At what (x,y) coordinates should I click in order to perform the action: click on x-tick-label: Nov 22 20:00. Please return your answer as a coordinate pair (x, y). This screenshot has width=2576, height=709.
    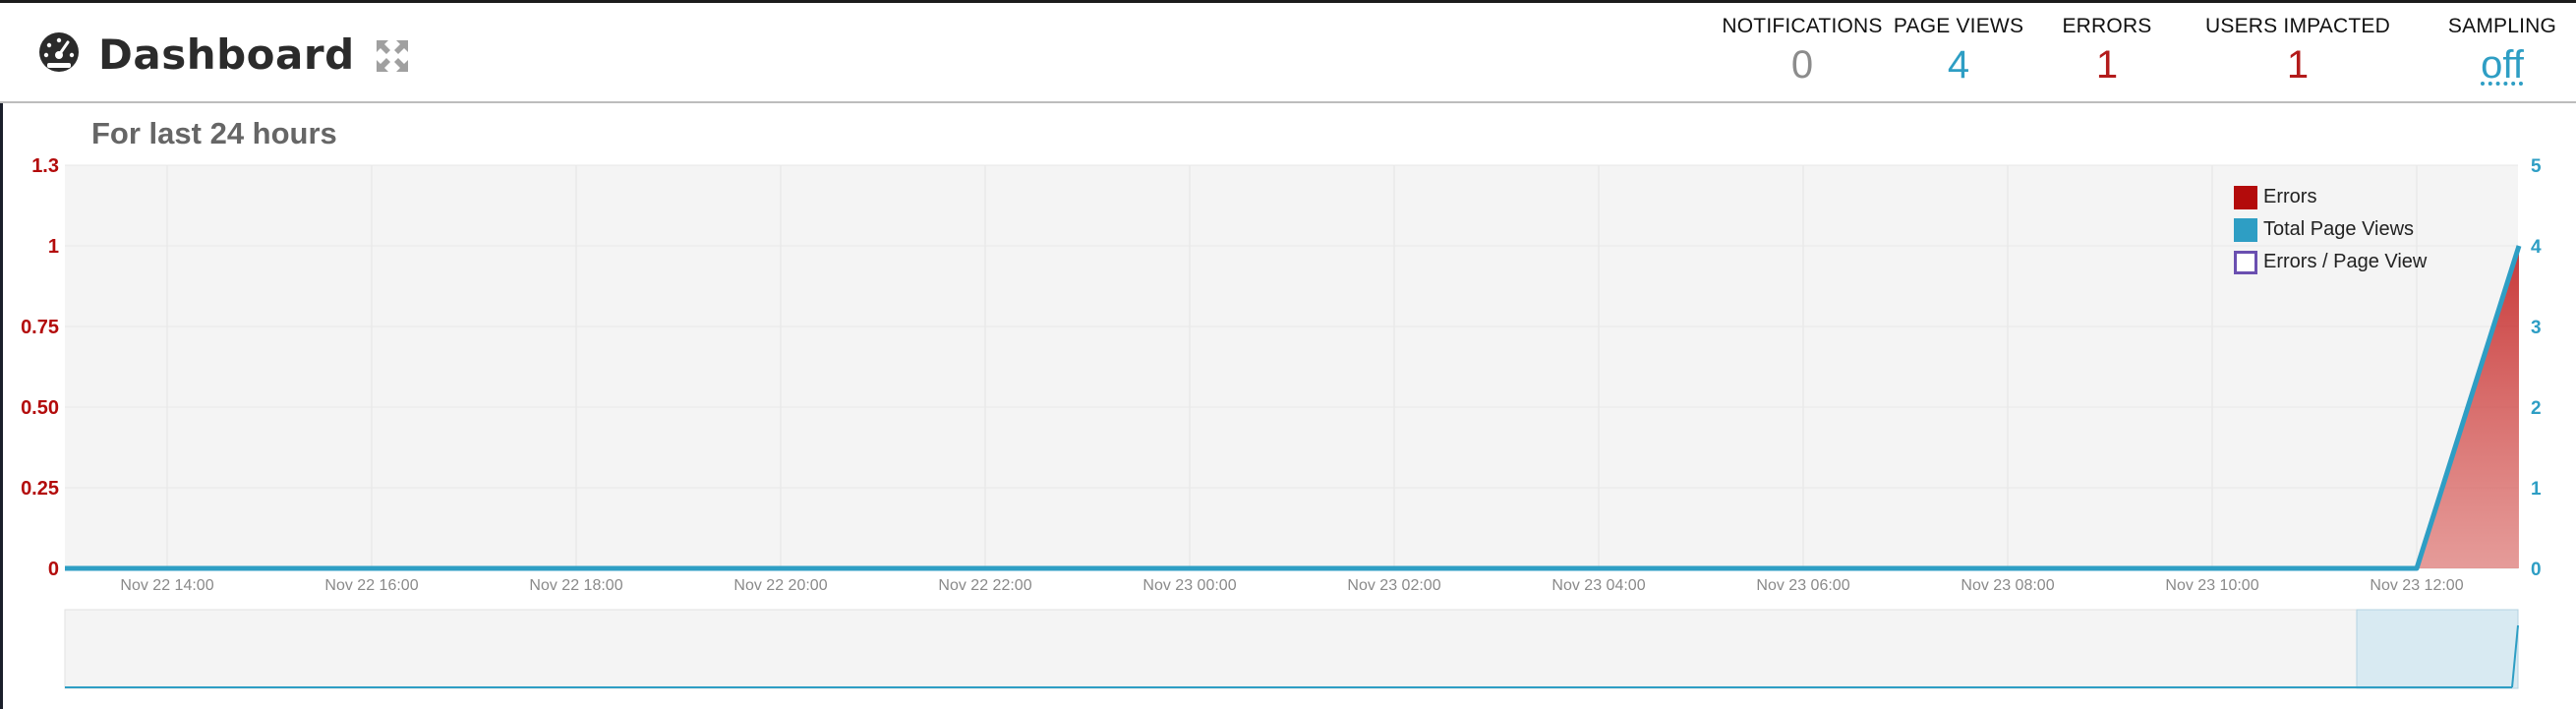
    Looking at the image, I should click on (780, 585).